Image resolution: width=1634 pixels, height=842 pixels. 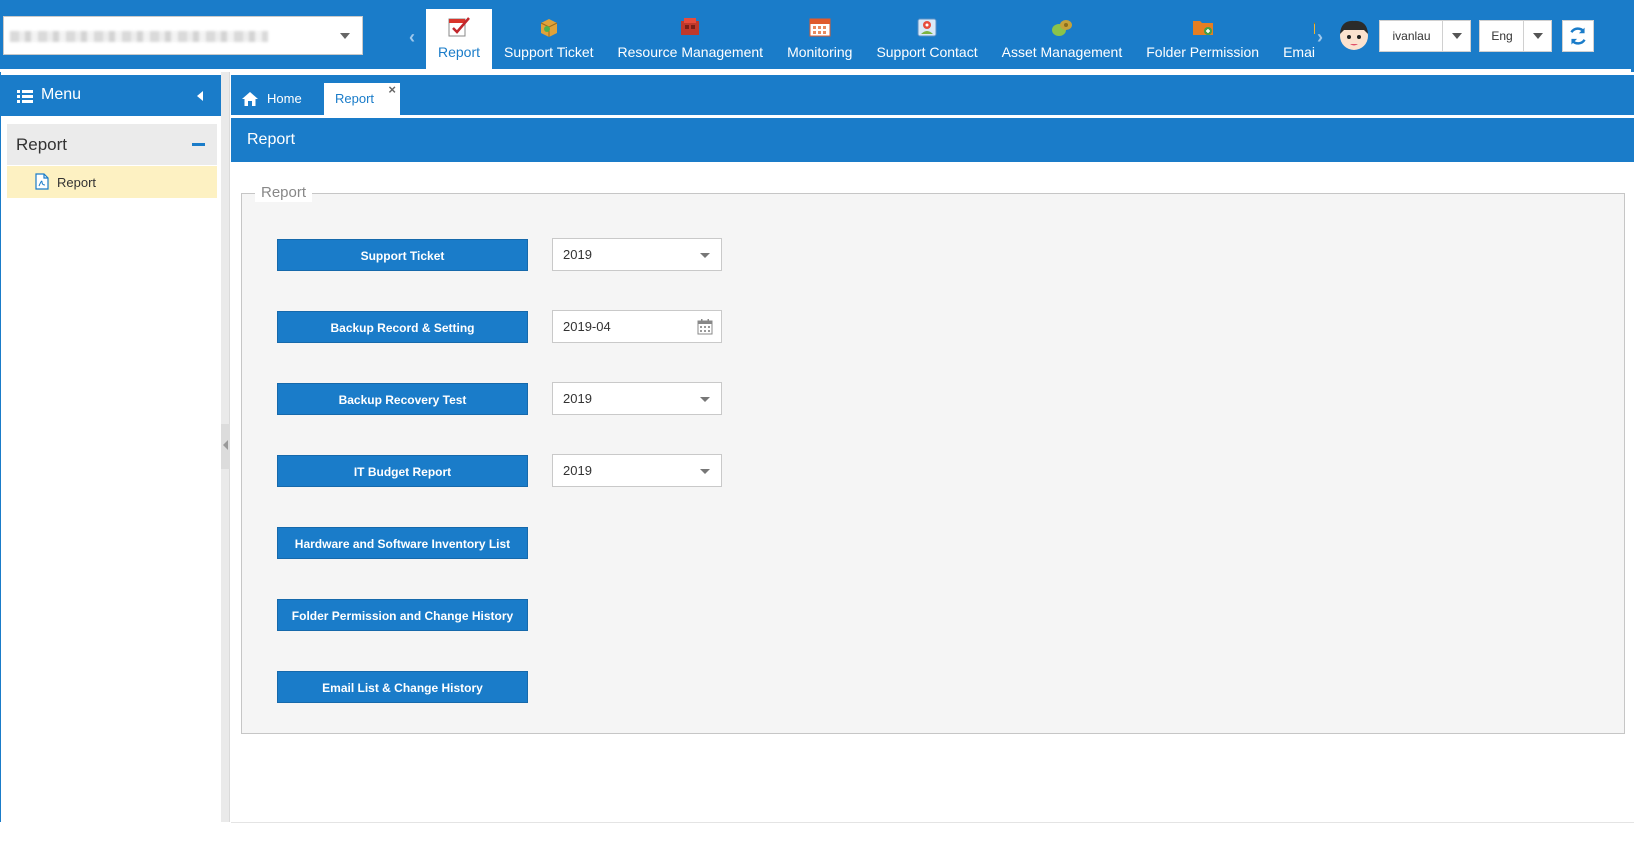 What do you see at coordinates (402, 327) in the screenshot?
I see `backup-record-report-button: Backup Record & Setting` at bounding box center [402, 327].